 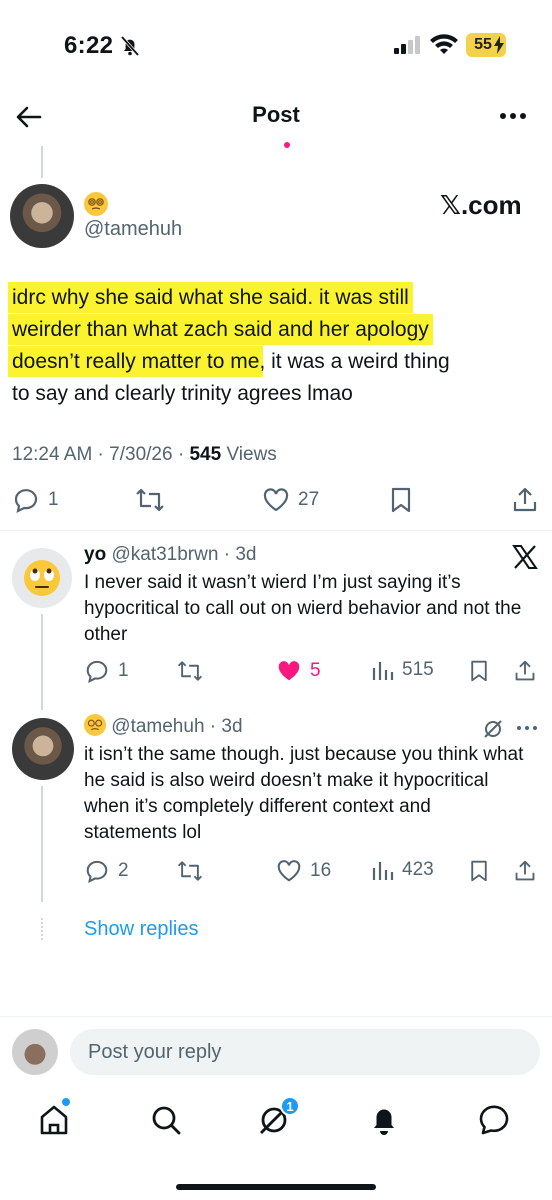 I want to click on bell-off-icon, so click(x=130, y=46).